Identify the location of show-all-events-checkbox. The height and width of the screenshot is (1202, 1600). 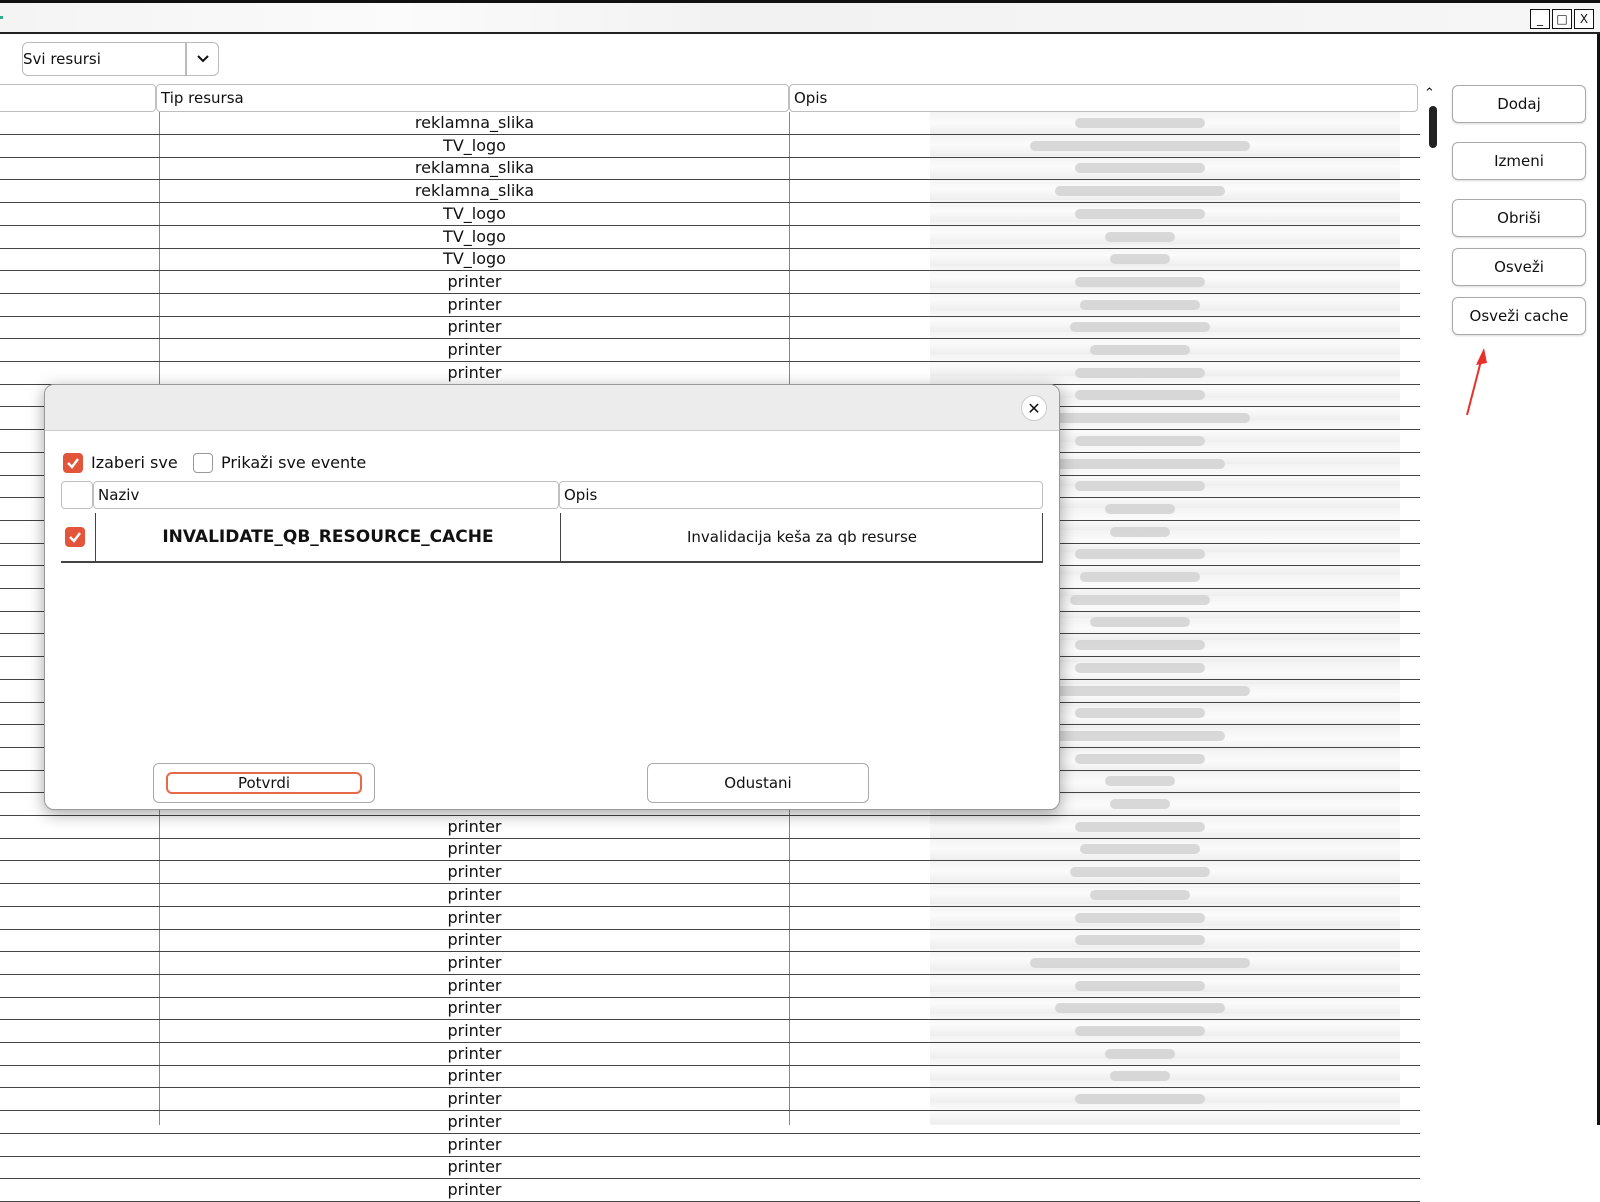
(203, 463).